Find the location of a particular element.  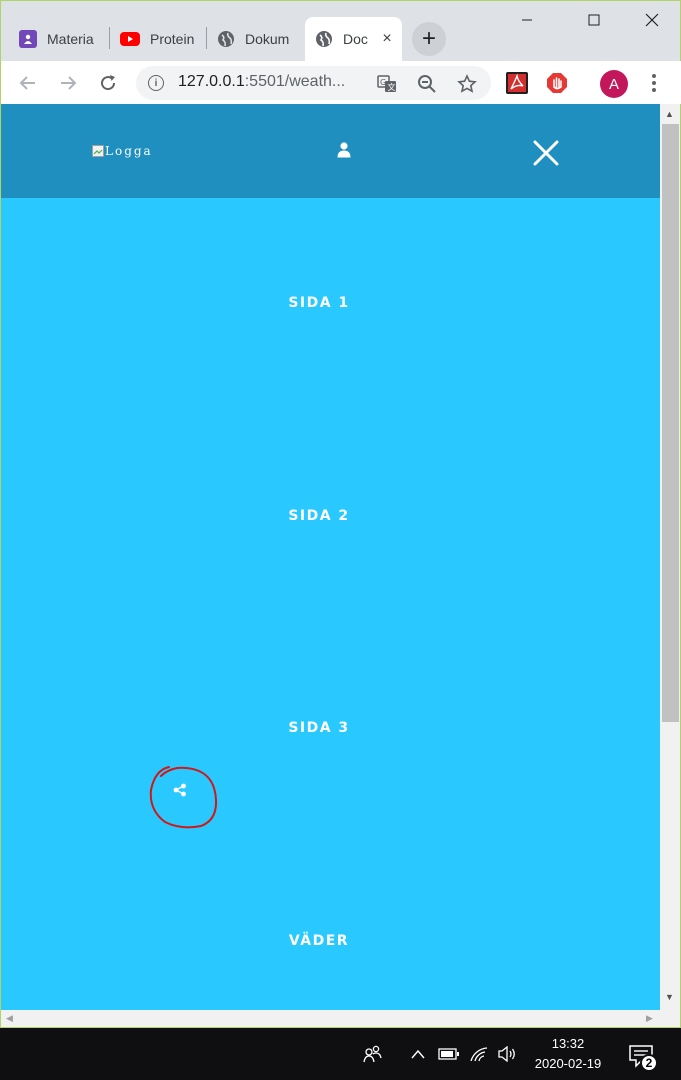

windows-taskbar: 13:32 2020-02-19 2 is located at coordinates (340, 1054).